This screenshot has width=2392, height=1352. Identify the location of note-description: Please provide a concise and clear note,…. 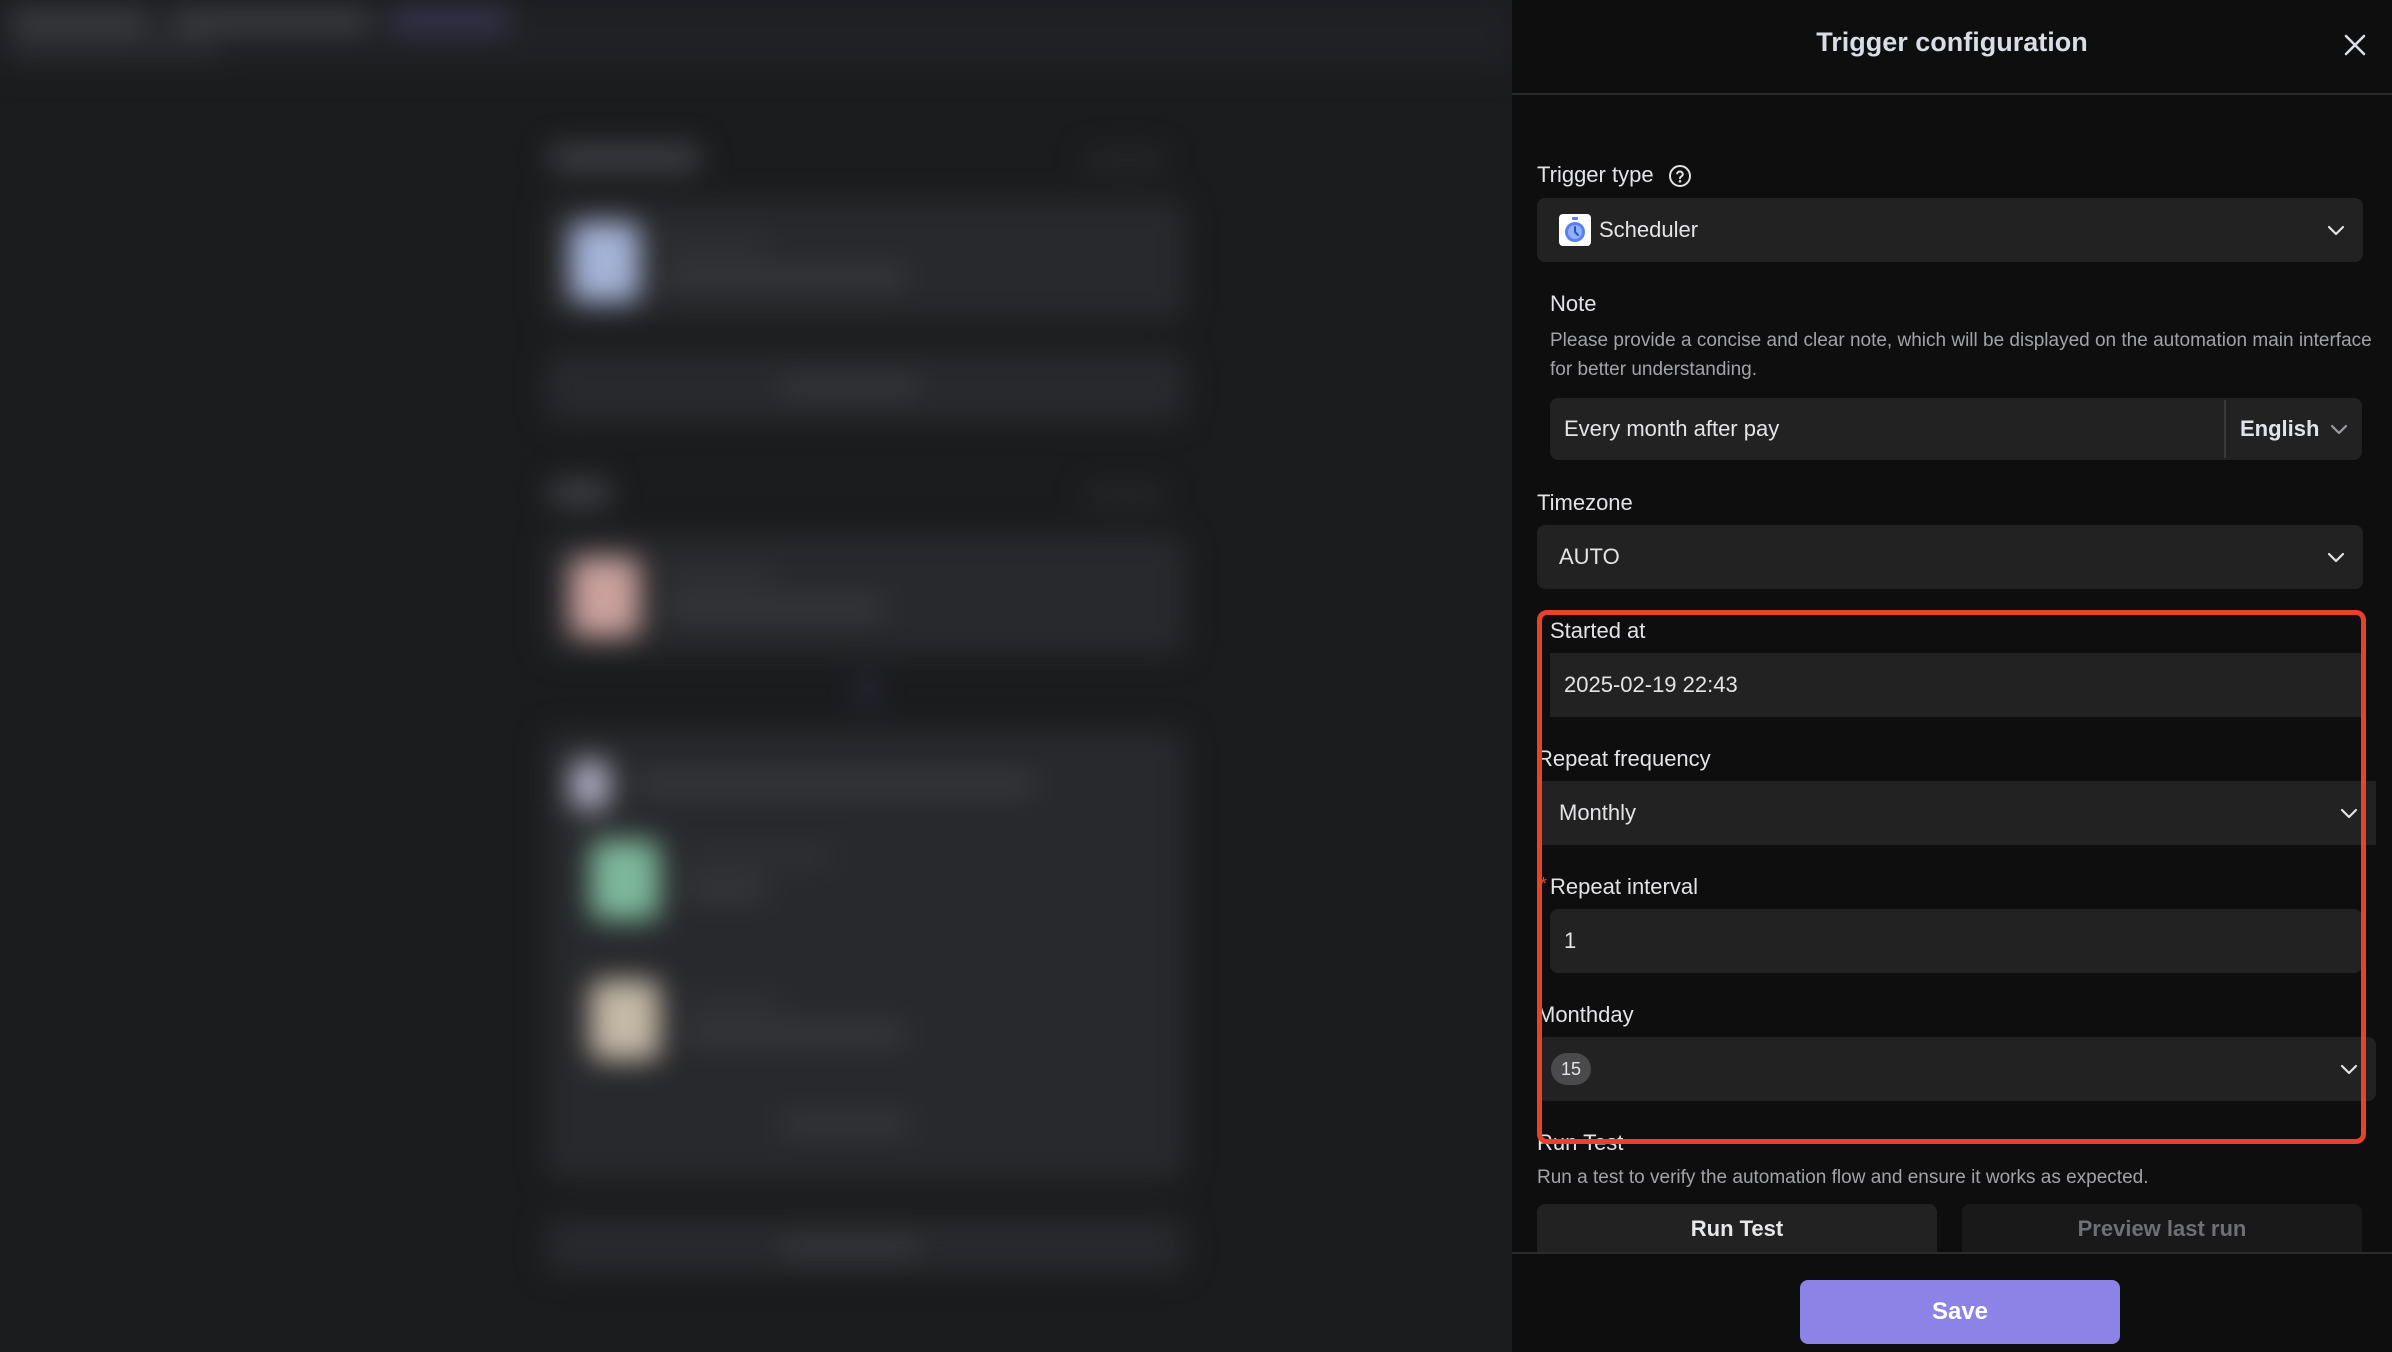
(1961, 355).